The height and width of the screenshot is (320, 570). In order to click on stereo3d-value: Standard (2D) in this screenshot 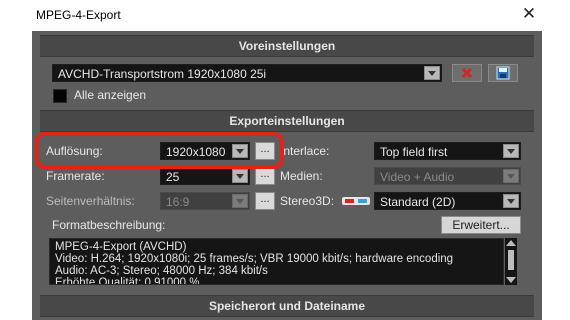, I will do `click(418, 202)`.